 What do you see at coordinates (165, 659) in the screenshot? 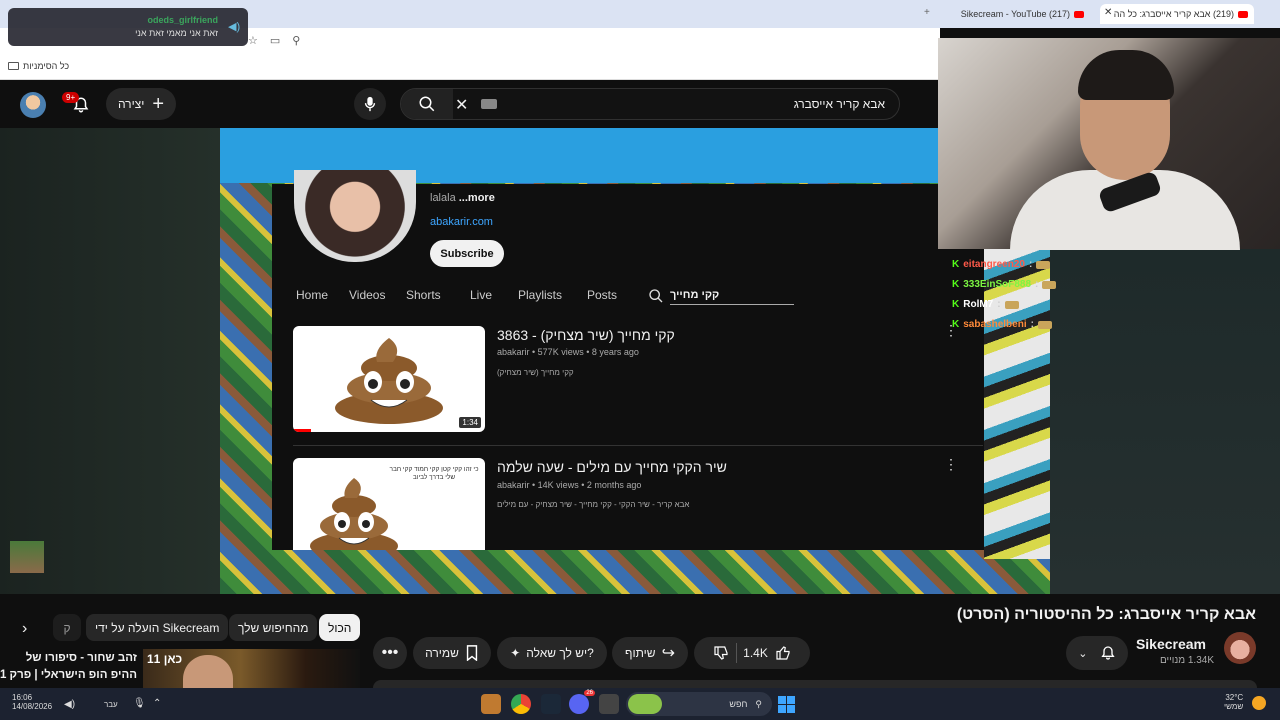
I see `kan11-logo: כאן 11` at bounding box center [165, 659].